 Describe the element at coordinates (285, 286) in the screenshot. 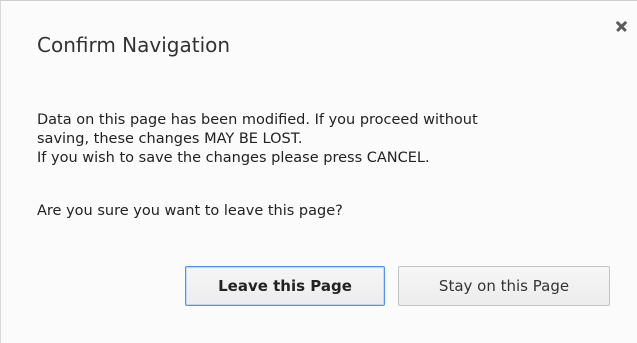

I see `leave-page-button: Leave this Page` at that location.